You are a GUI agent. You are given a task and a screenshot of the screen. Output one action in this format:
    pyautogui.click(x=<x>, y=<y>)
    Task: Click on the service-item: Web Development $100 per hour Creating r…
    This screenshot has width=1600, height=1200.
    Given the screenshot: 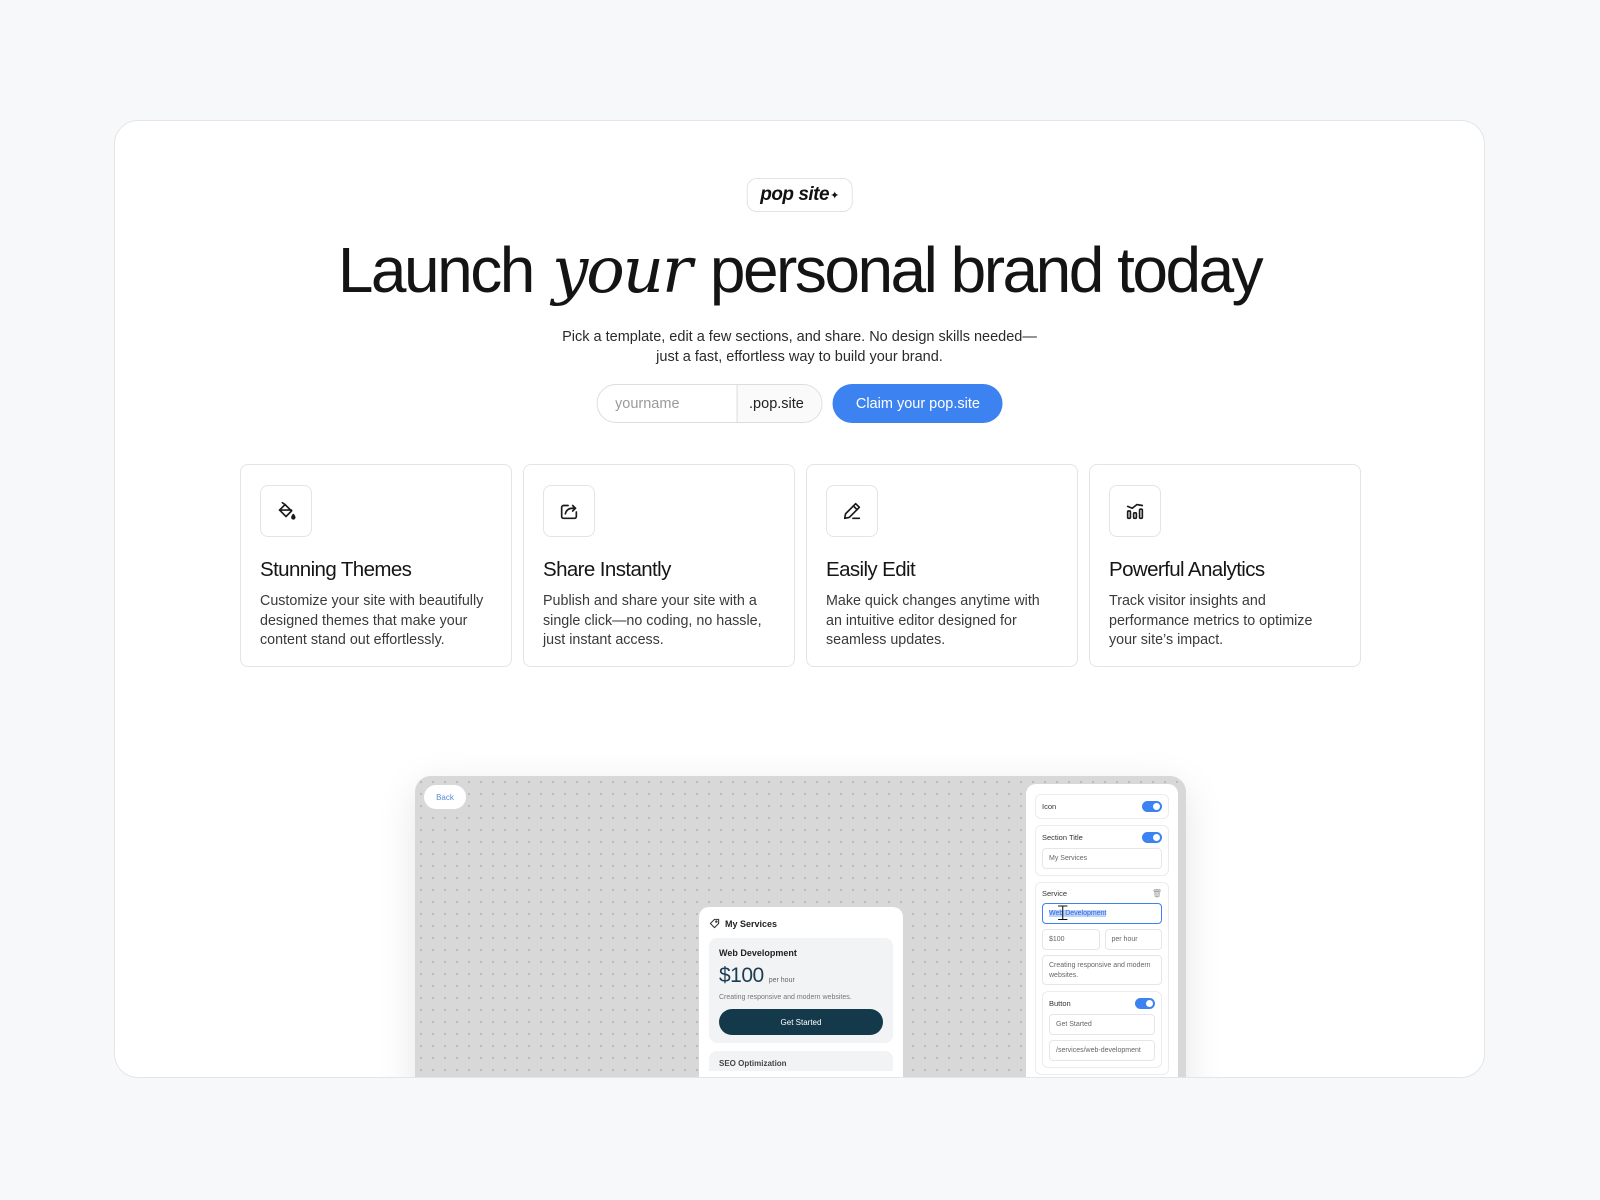 What is the action you would take?
    pyautogui.click(x=801, y=990)
    